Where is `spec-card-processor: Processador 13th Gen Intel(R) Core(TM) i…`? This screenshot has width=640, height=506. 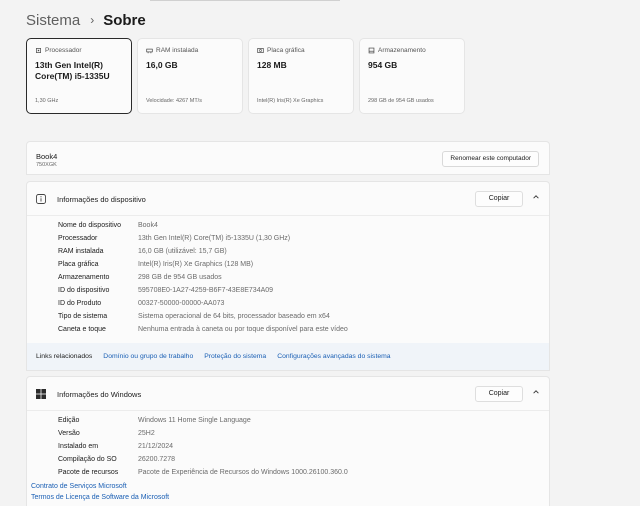
spec-card-processor: Processador 13th Gen Intel(R) Core(TM) i… is located at coordinates (79, 76).